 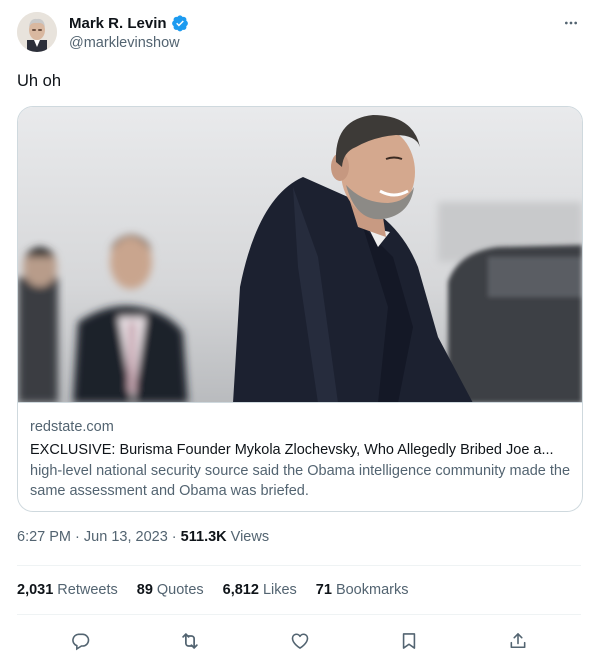 I want to click on action-bar, so click(x=299, y=641).